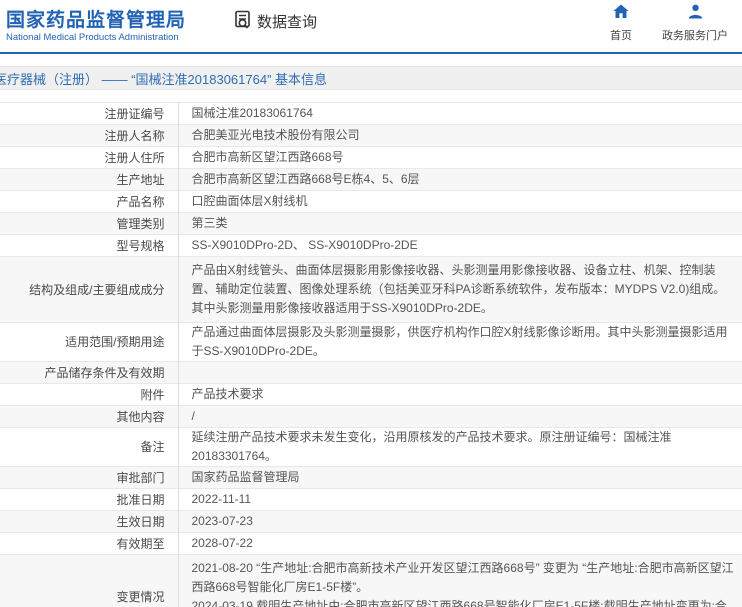  I want to click on table-row: 其他内容 /, so click(371, 416).